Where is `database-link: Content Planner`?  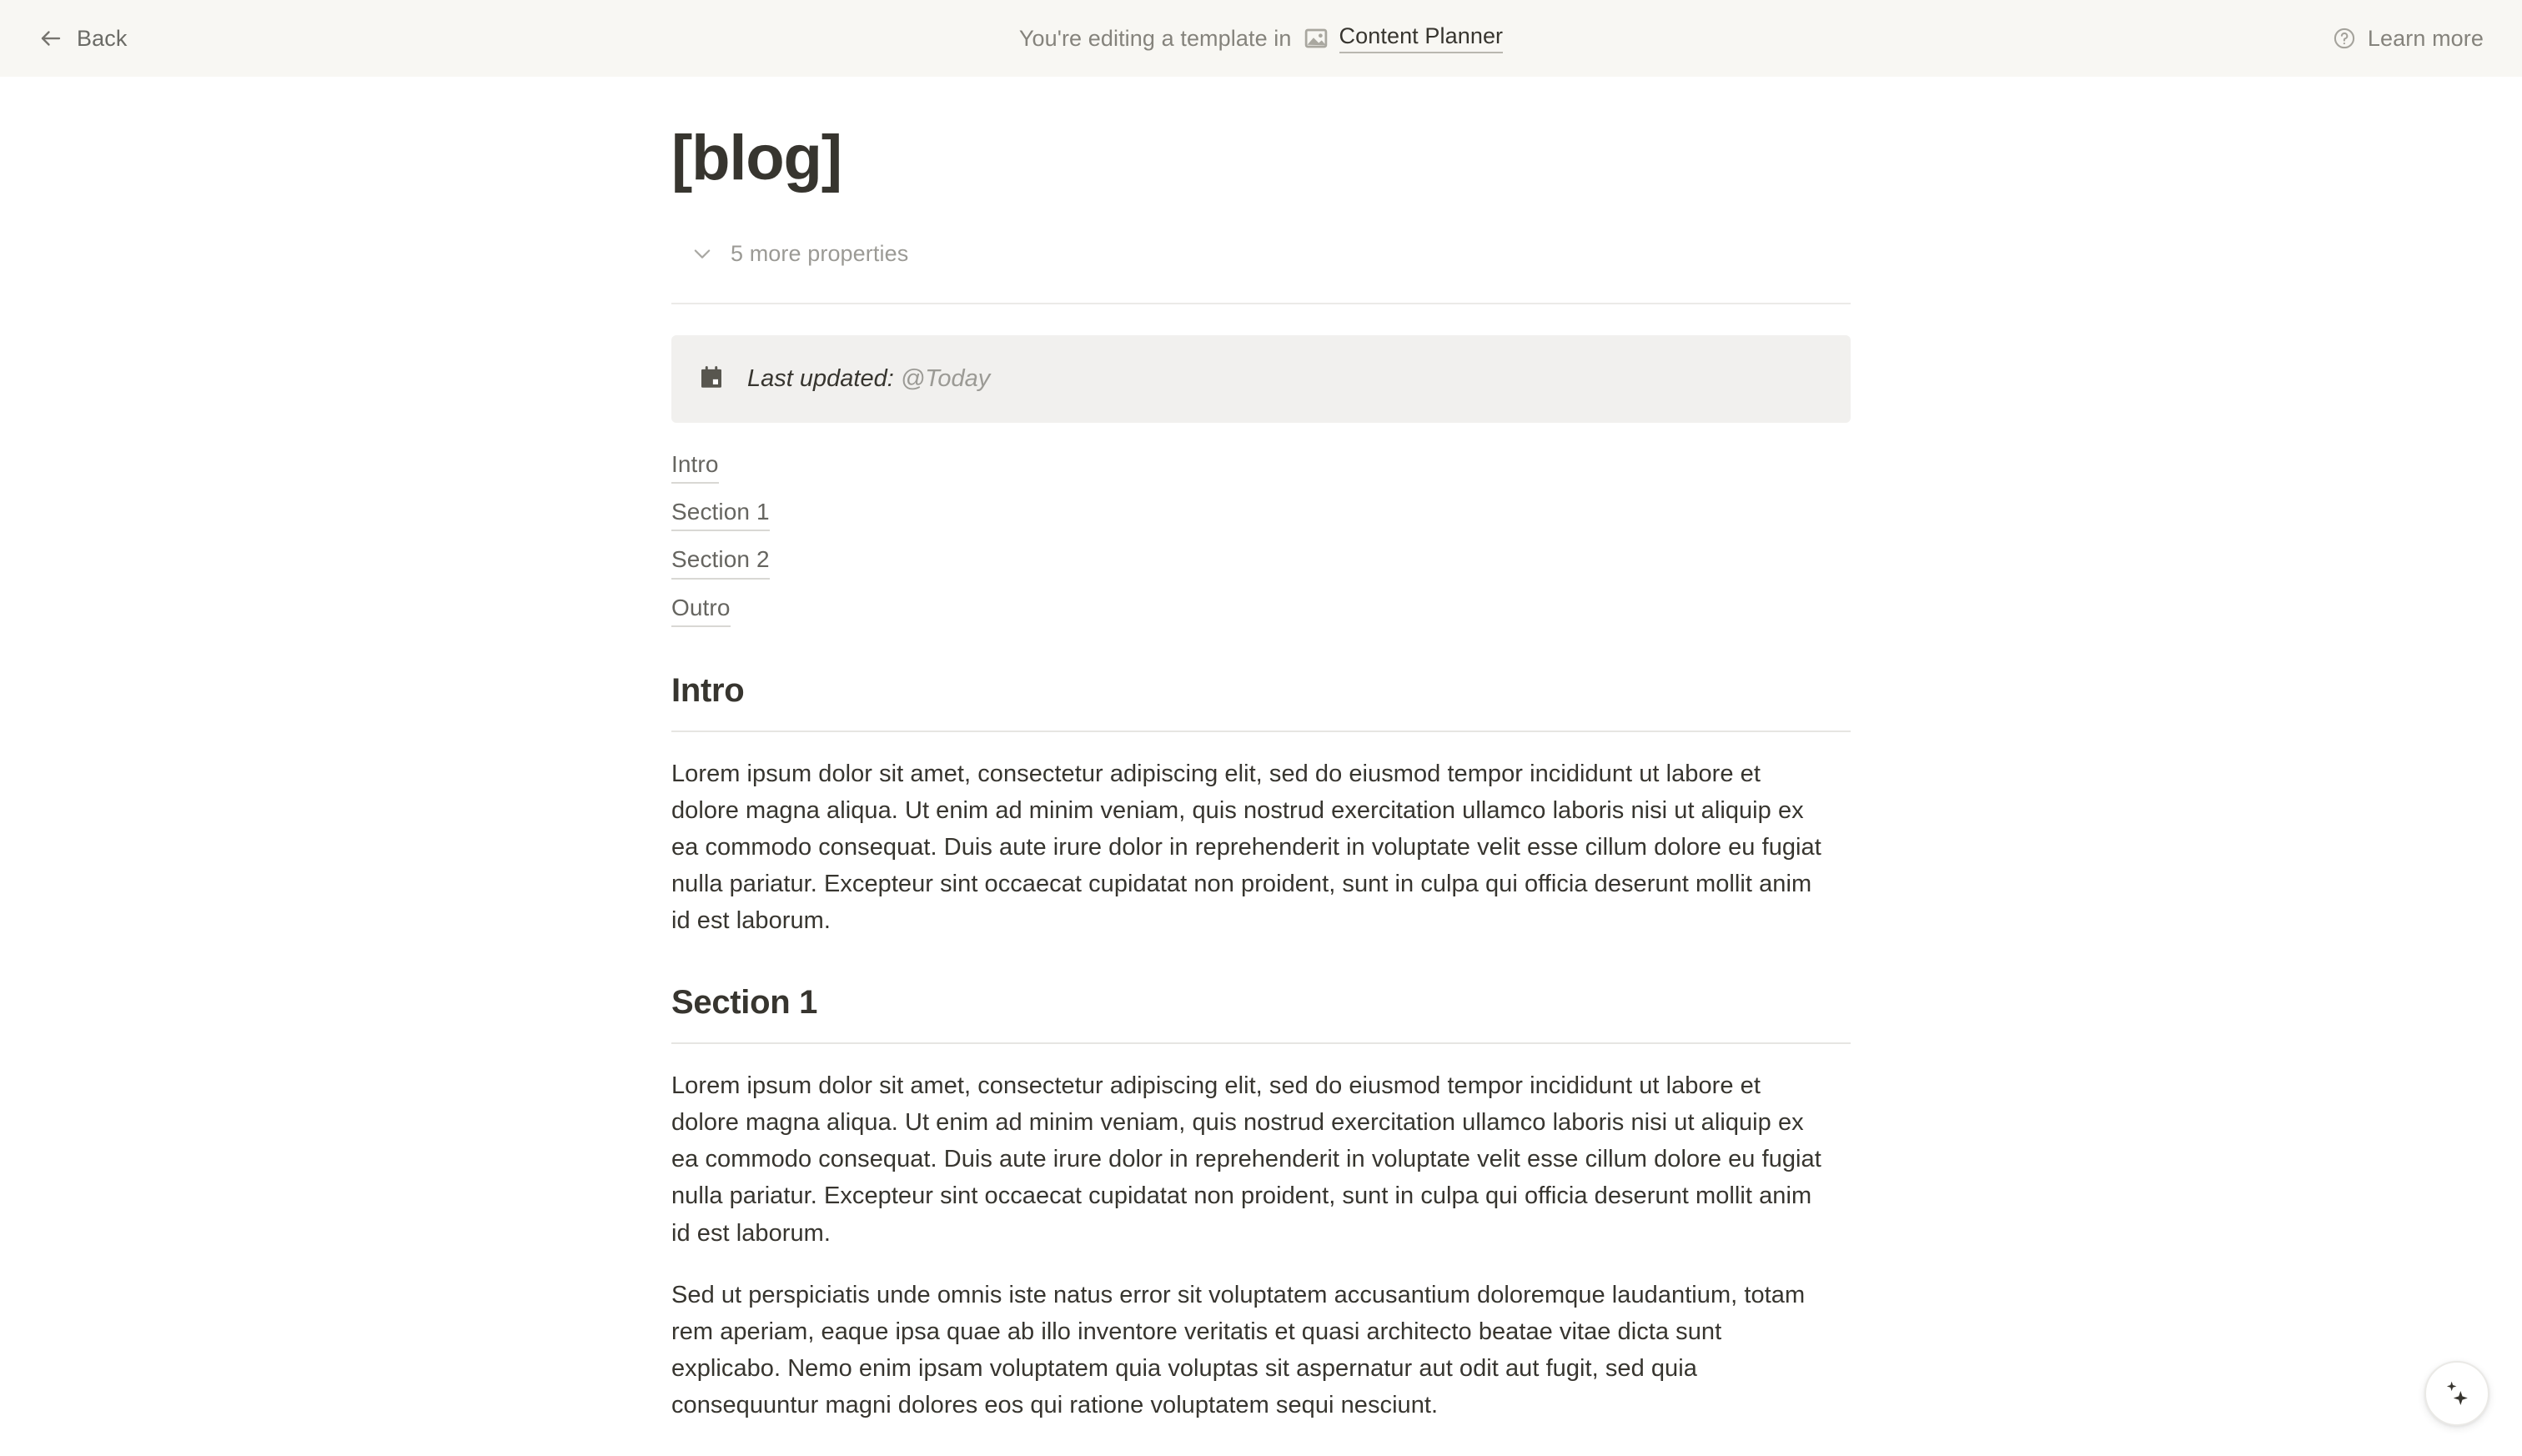
database-link: Content Planner is located at coordinates (1404, 38).